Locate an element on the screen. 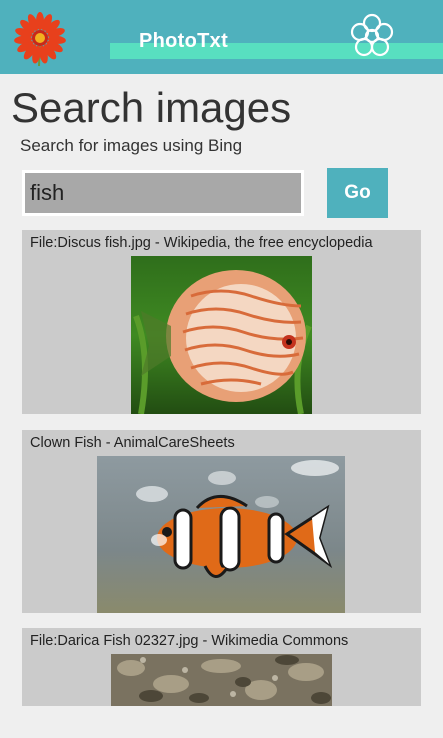  result-title: Clown Fish - AnimalCareSheets is located at coordinates (132, 443).